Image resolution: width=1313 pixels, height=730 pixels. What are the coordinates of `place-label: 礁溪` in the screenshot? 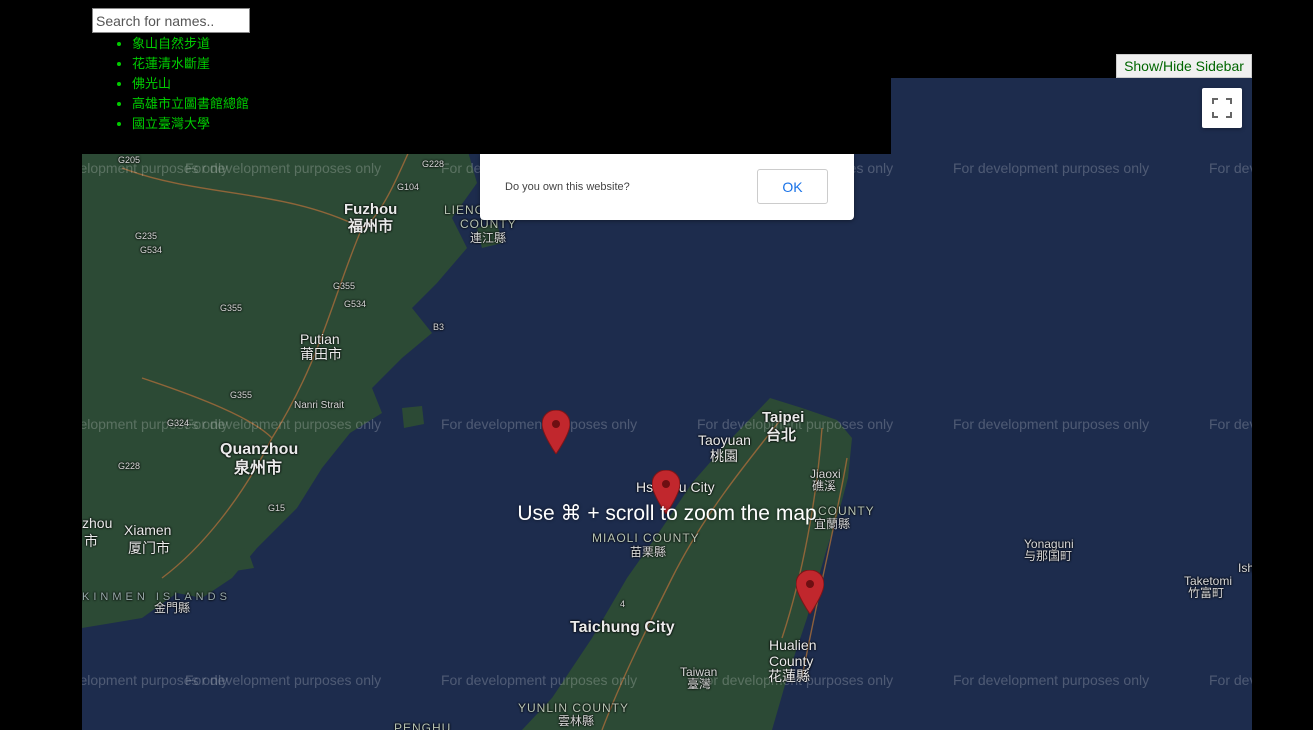 It's located at (824, 486).